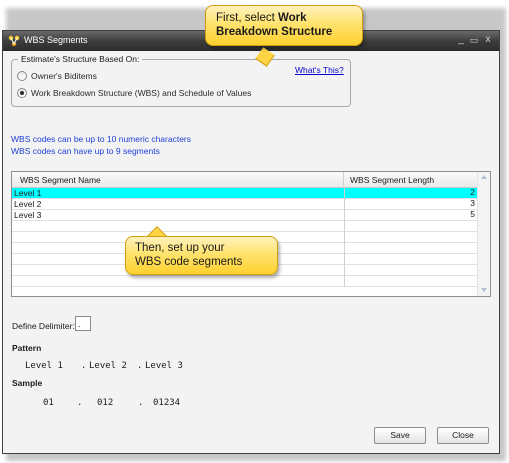  I want to click on pattern-segment: Level 3, so click(164, 366).